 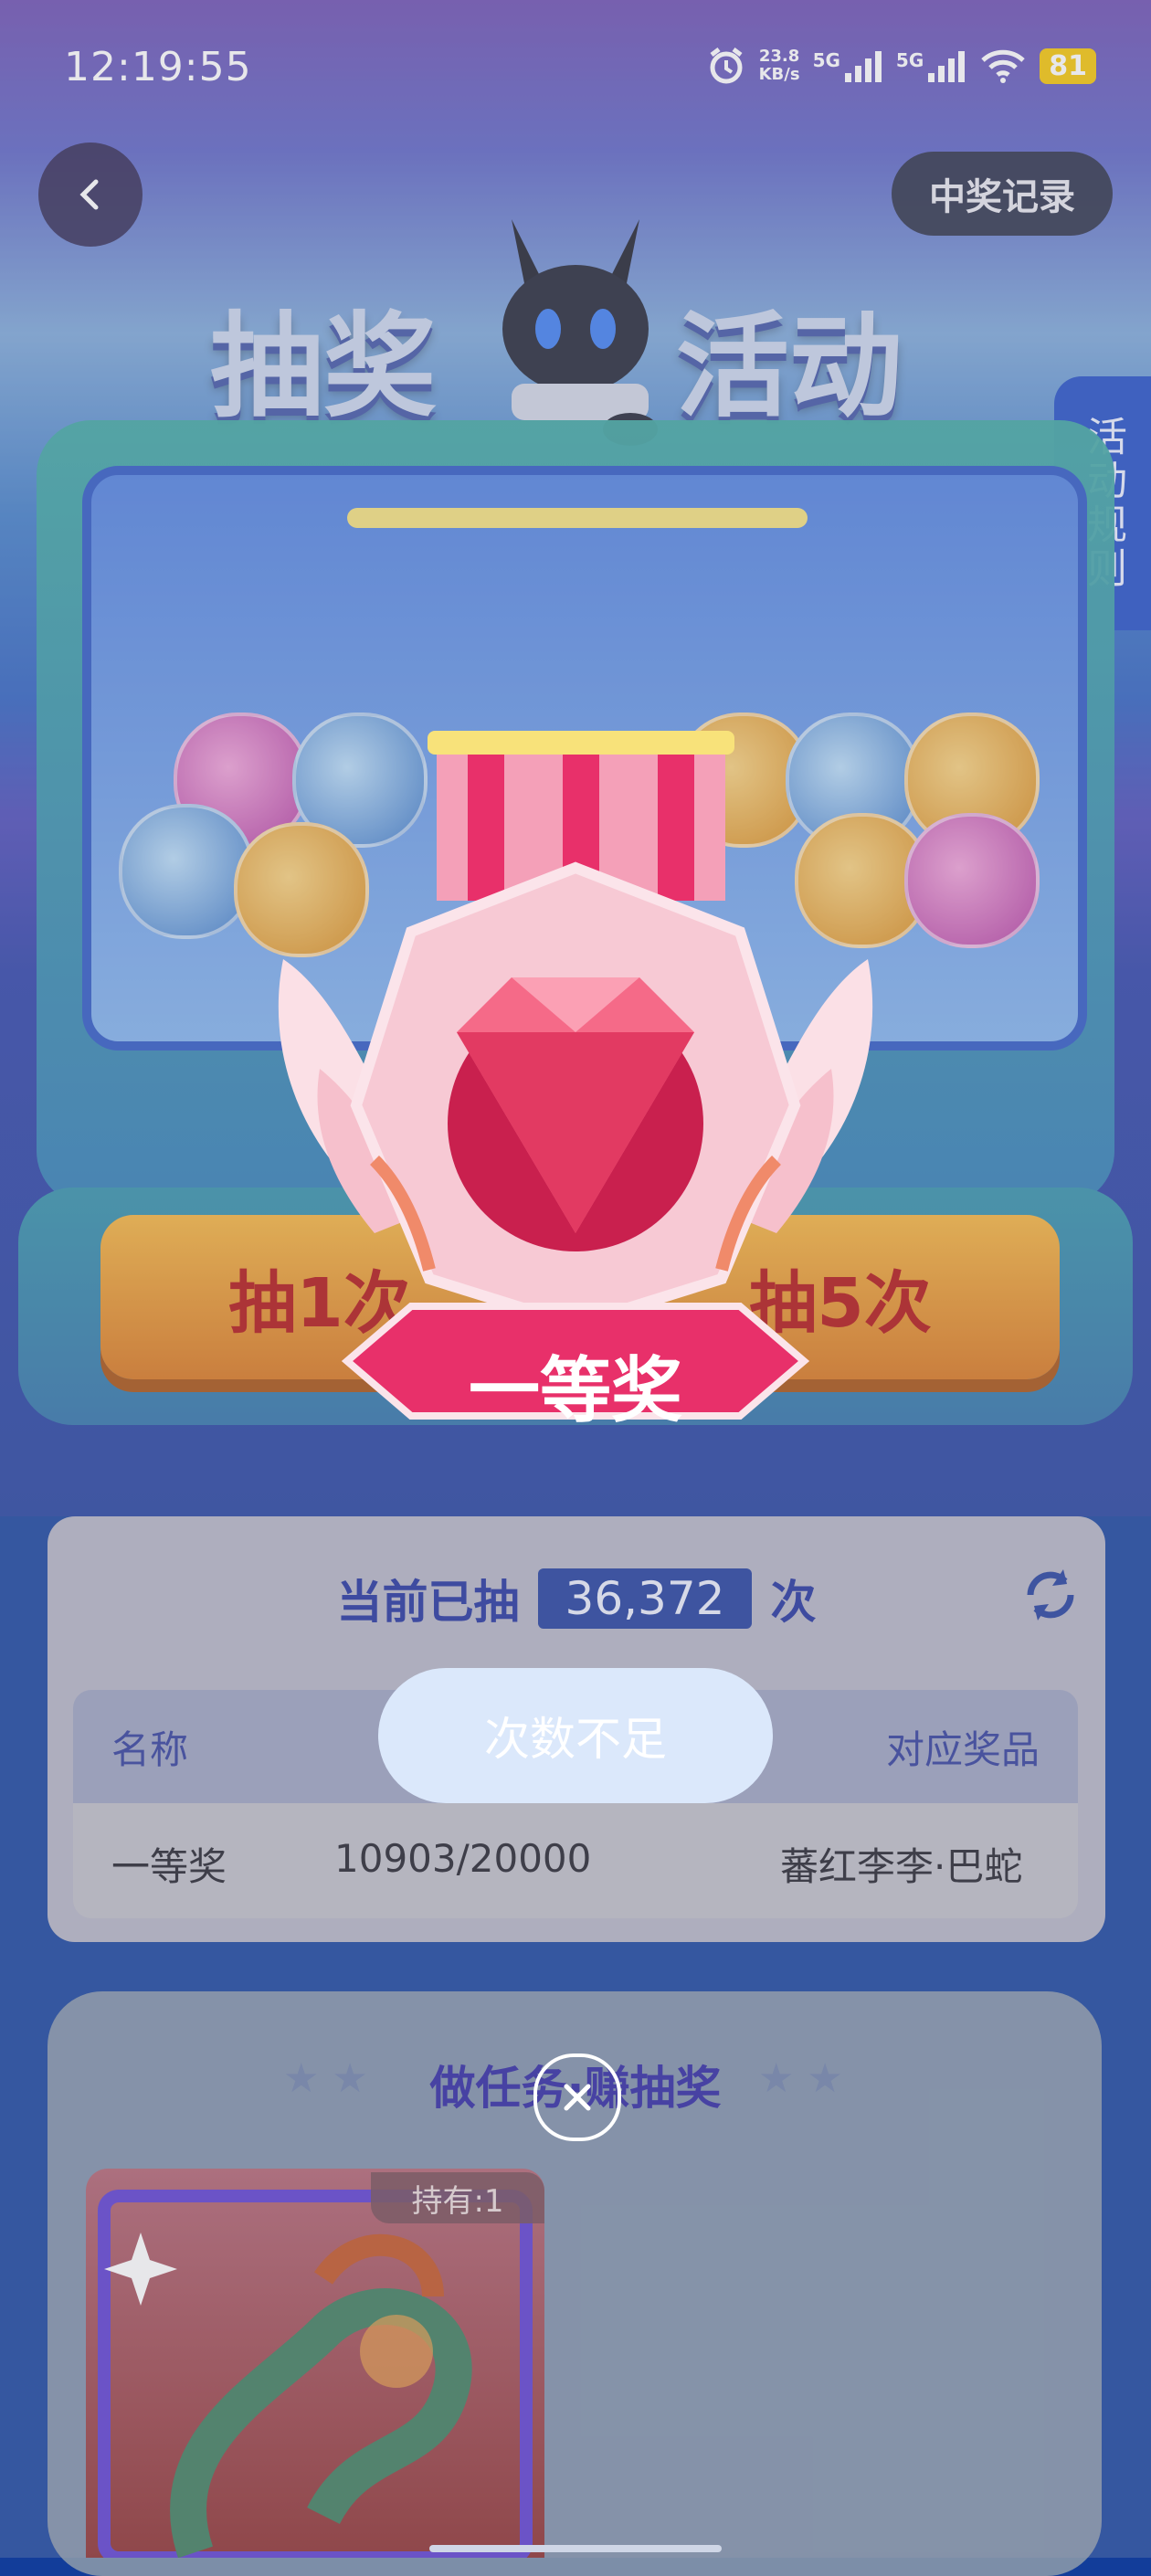 I want to click on close-popup-button, so click(x=577, y=2097).